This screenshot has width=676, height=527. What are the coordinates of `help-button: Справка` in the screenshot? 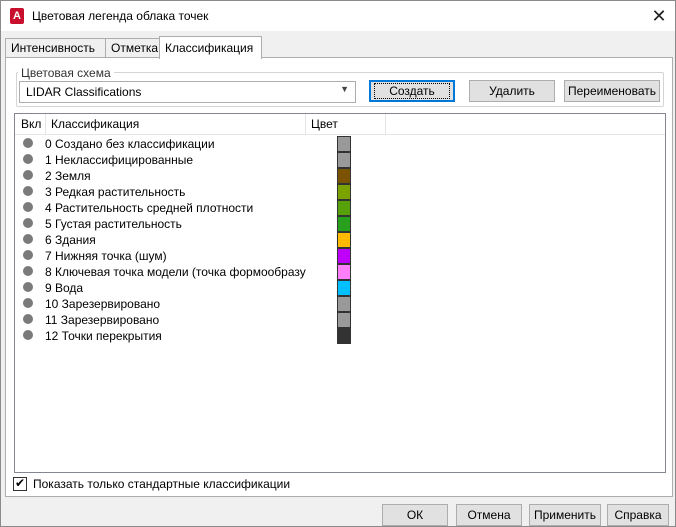 It's located at (638, 515).